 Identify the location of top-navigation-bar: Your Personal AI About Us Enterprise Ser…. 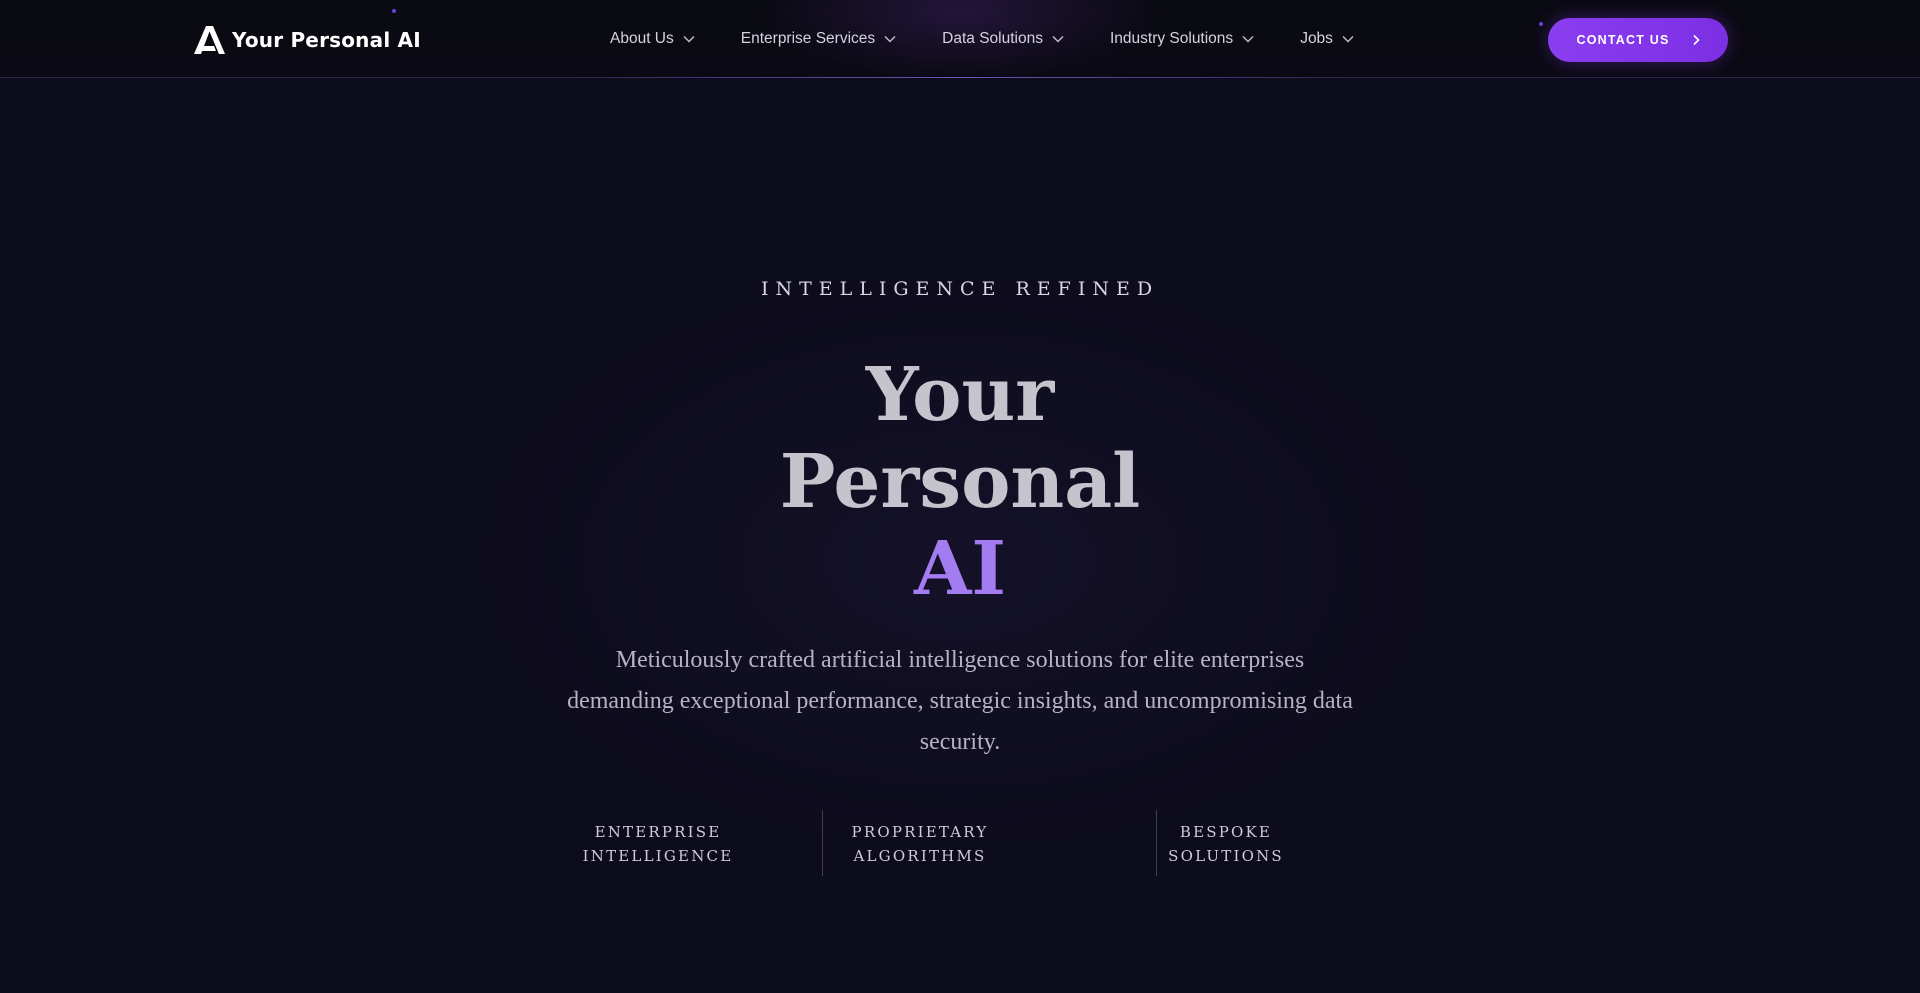
(960, 40).